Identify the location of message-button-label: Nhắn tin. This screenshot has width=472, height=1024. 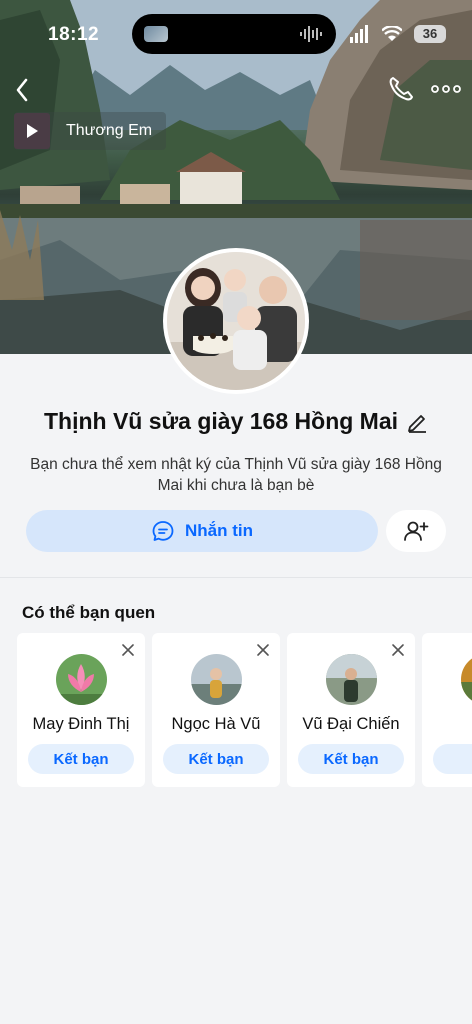
(219, 530).